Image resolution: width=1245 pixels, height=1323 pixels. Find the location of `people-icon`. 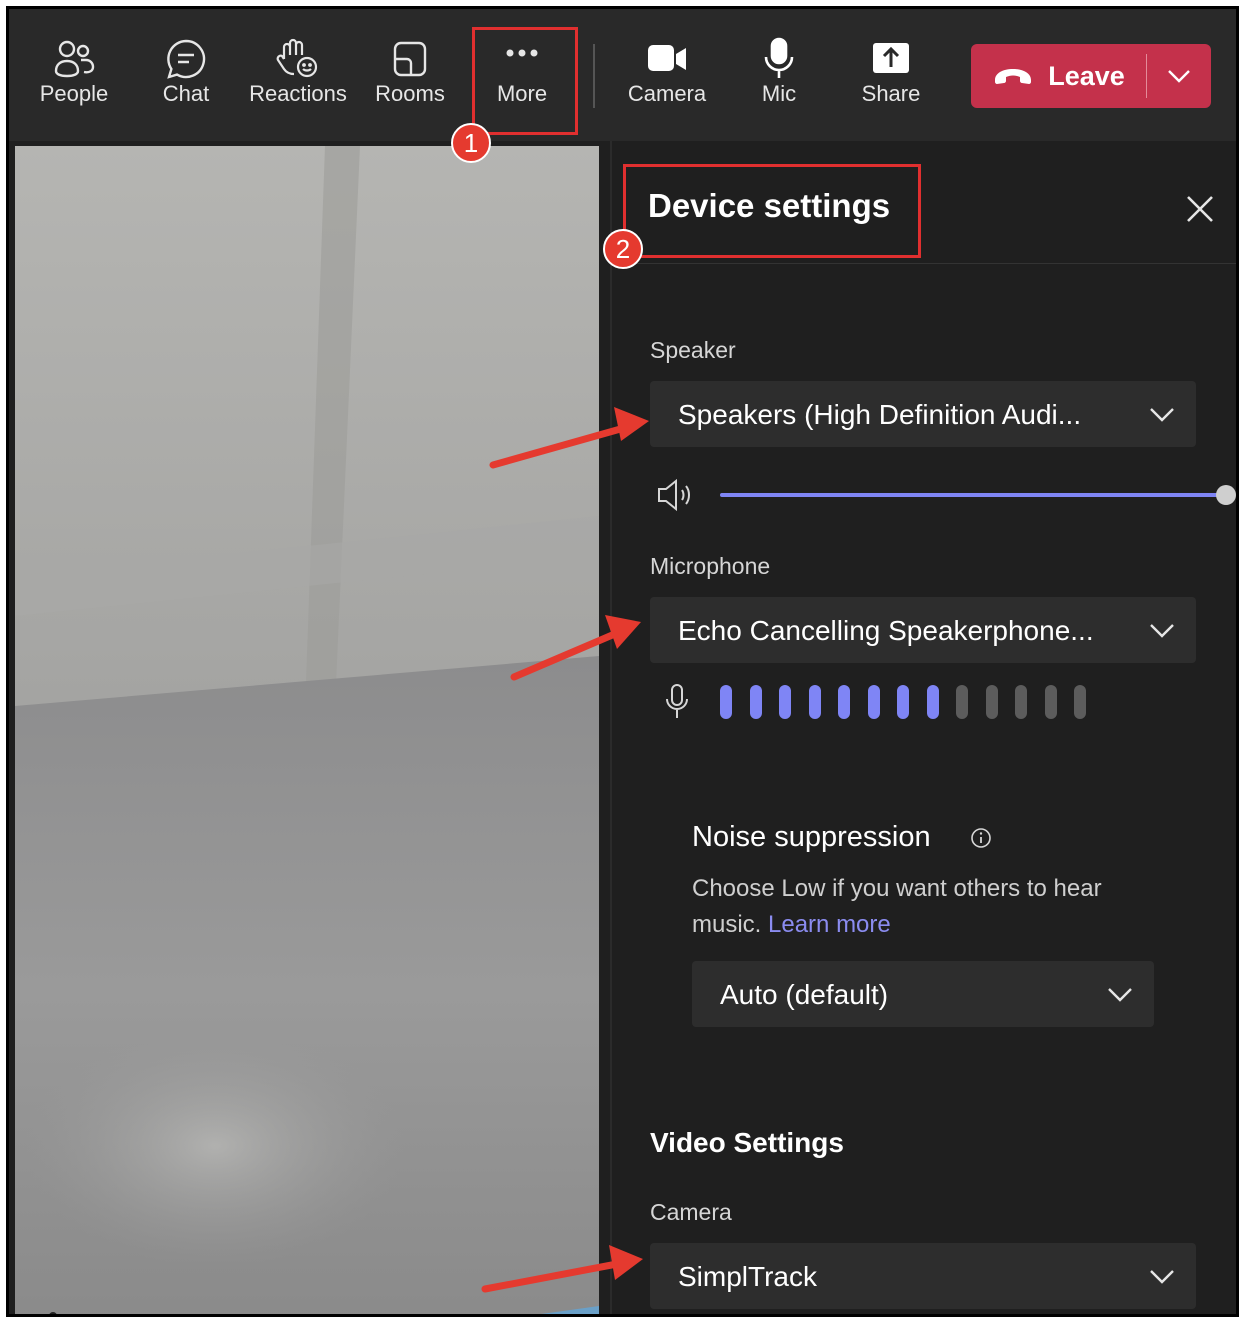

people-icon is located at coordinates (74, 52).